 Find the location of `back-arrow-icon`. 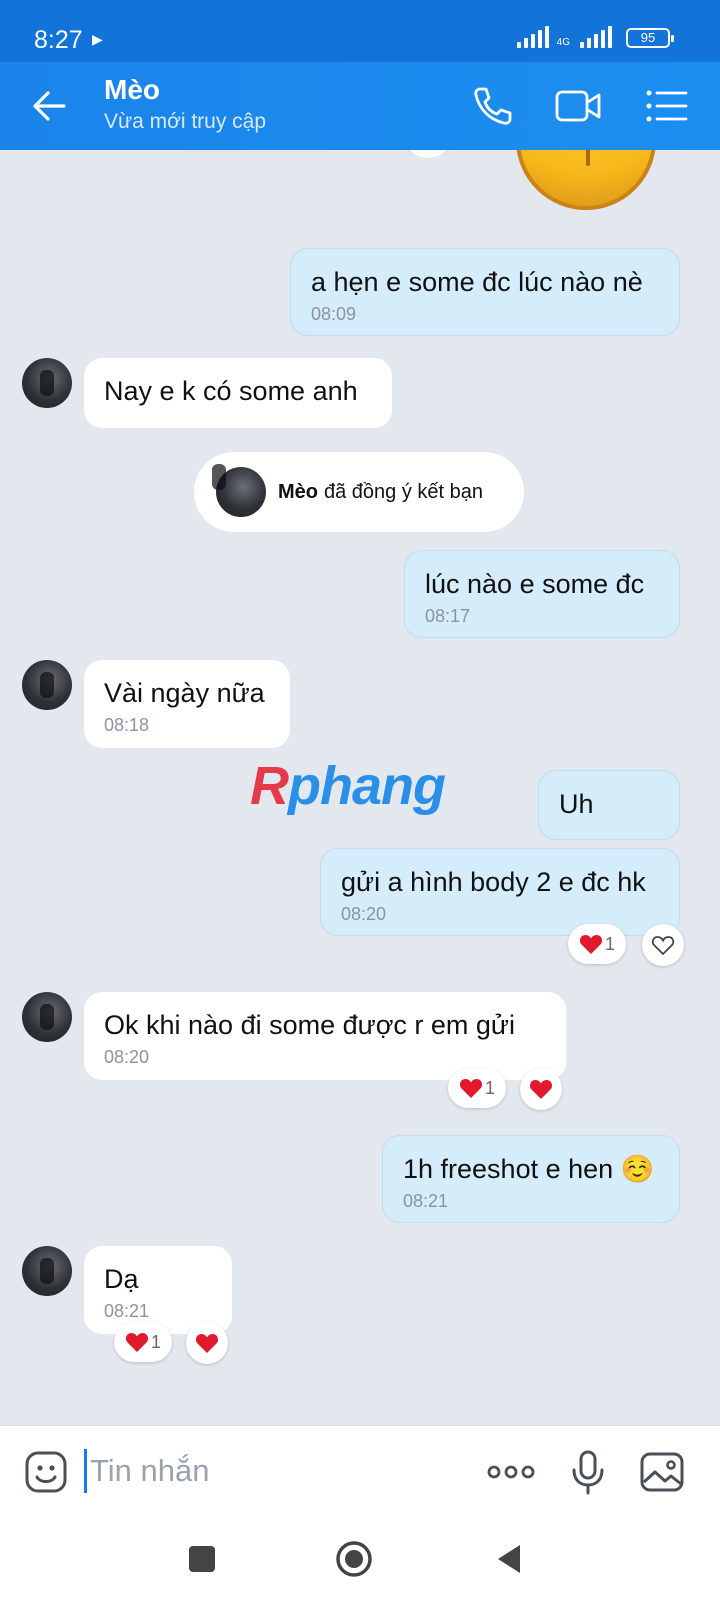

back-arrow-icon is located at coordinates (50, 106).